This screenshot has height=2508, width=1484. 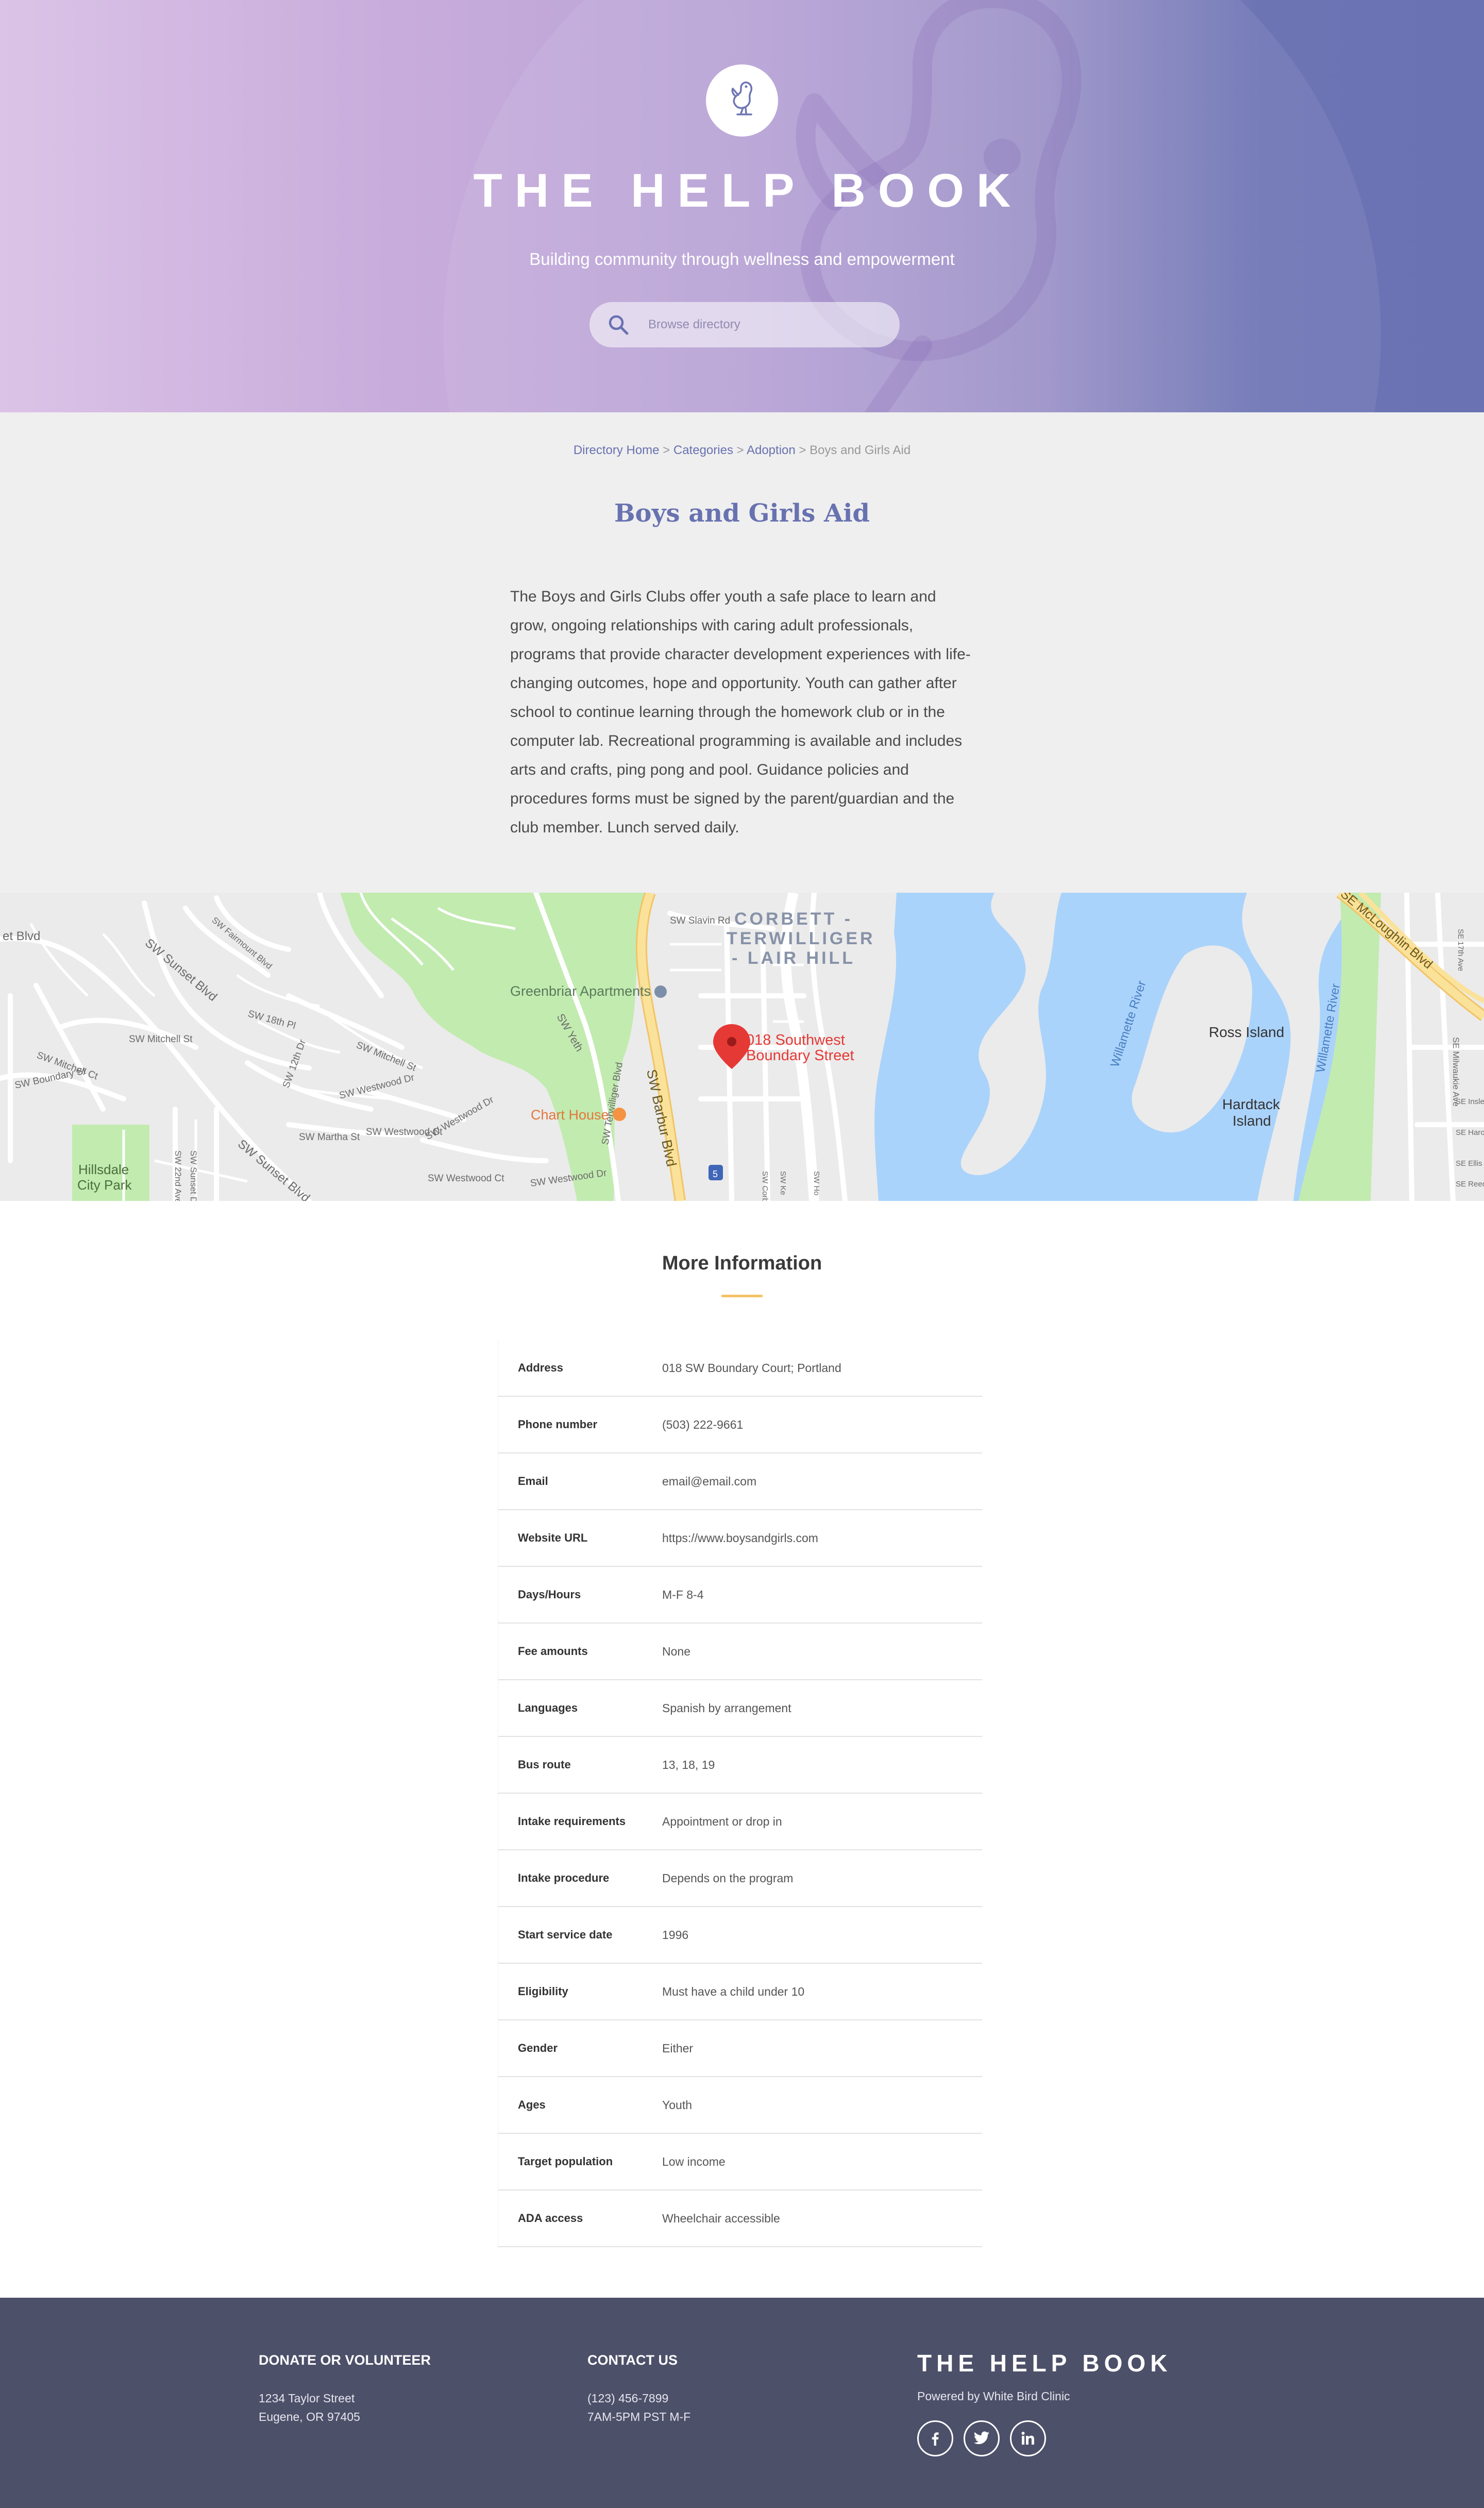 What do you see at coordinates (795, 1040) in the screenshot?
I see `map-marker-label: 018 Southwest` at bounding box center [795, 1040].